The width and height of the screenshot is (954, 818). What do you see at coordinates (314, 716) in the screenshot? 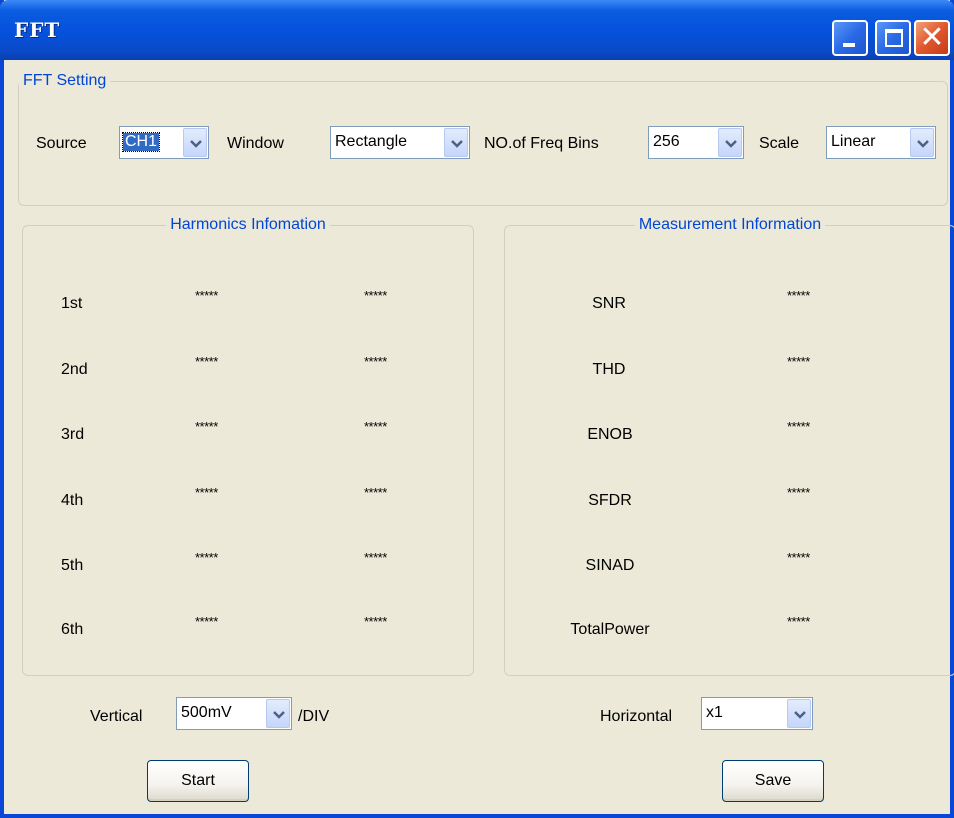
I see `vertical-unit-label: /DIV` at bounding box center [314, 716].